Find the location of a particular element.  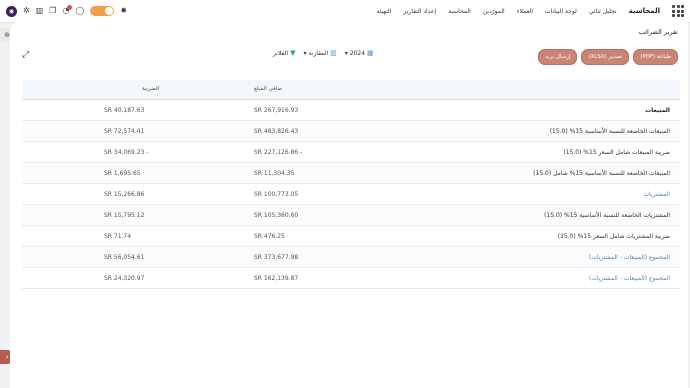

net-amount-cell: SR 100,773.05 is located at coordinates (276, 194).